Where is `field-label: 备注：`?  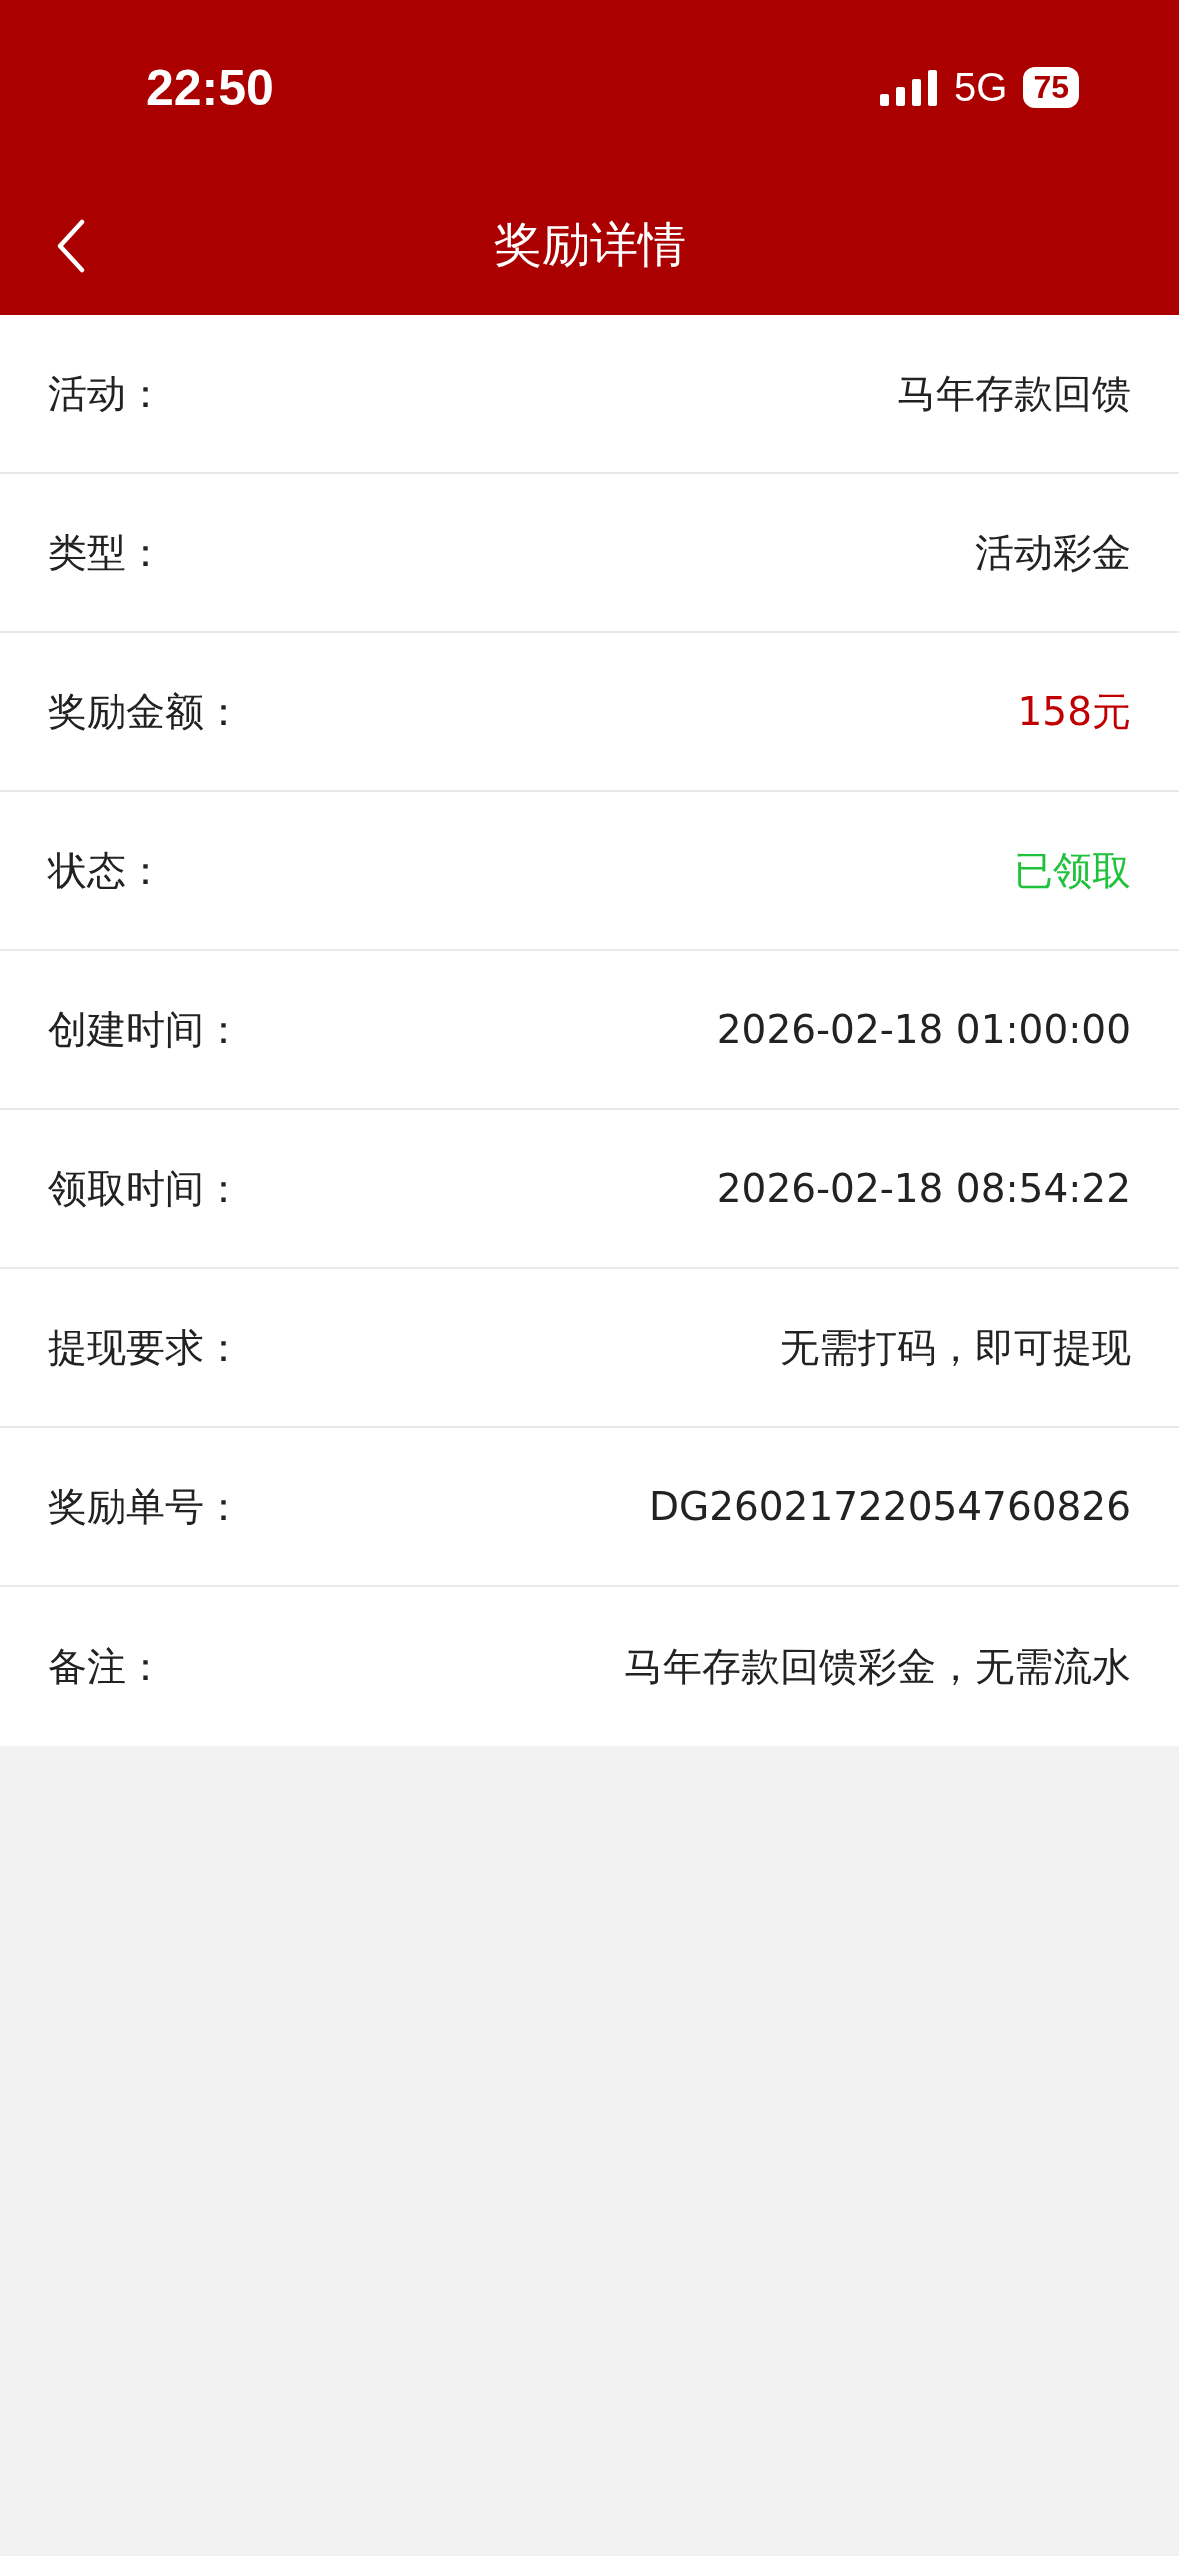
field-label: 备注： is located at coordinates (106, 1666).